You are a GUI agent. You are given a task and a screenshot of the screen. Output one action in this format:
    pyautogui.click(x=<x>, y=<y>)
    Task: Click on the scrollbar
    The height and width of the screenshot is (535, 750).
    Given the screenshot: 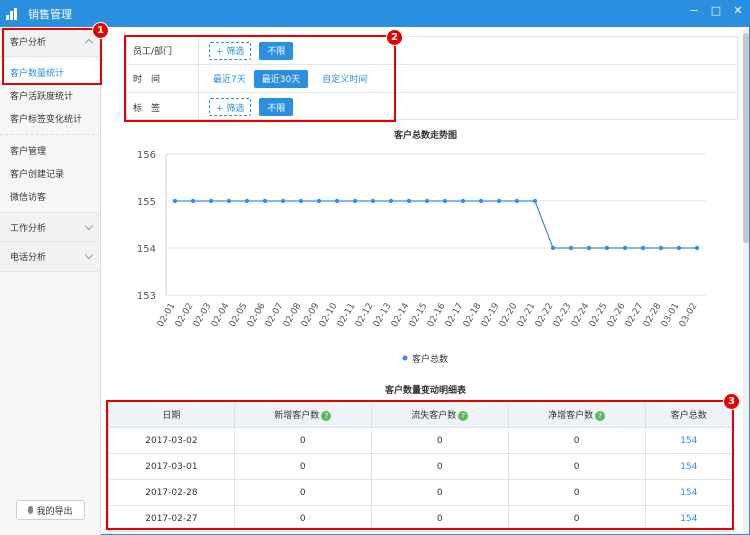 What is the action you would take?
    pyautogui.click(x=746, y=281)
    